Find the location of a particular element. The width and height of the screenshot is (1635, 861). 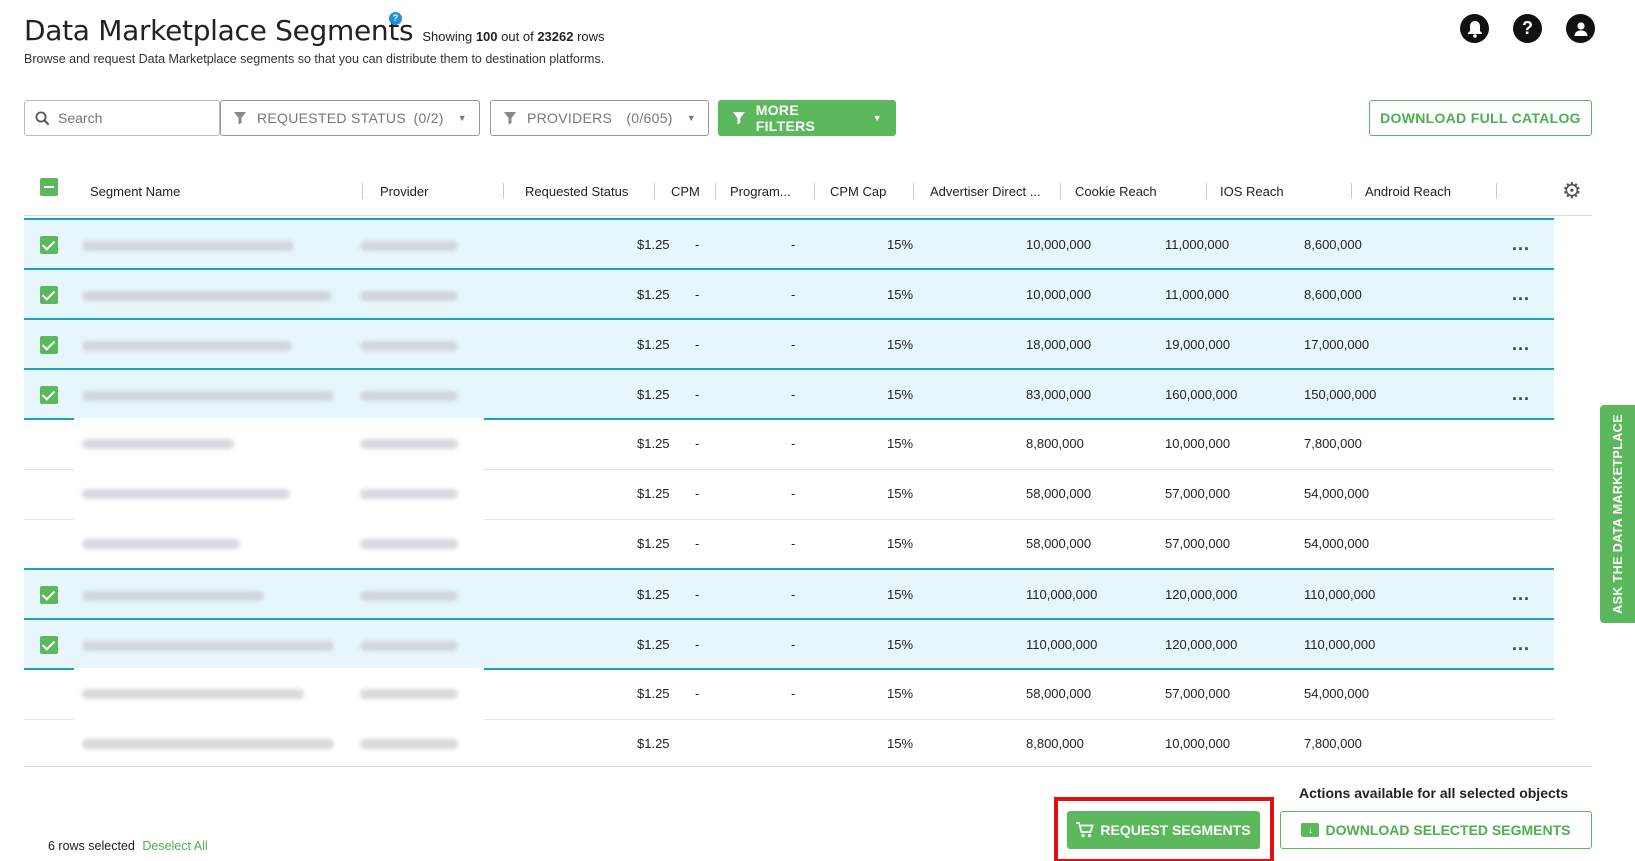

help-icon: ? is located at coordinates (1527, 28).